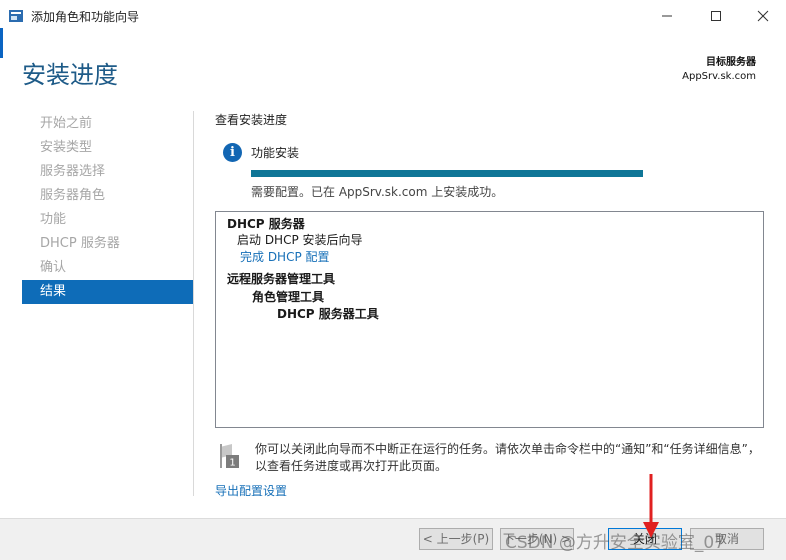 The height and width of the screenshot is (560, 786). Describe the element at coordinates (719, 70) in the screenshot. I see `target-server-info: 目标服务器 AppSrv.sk.com` at that location.